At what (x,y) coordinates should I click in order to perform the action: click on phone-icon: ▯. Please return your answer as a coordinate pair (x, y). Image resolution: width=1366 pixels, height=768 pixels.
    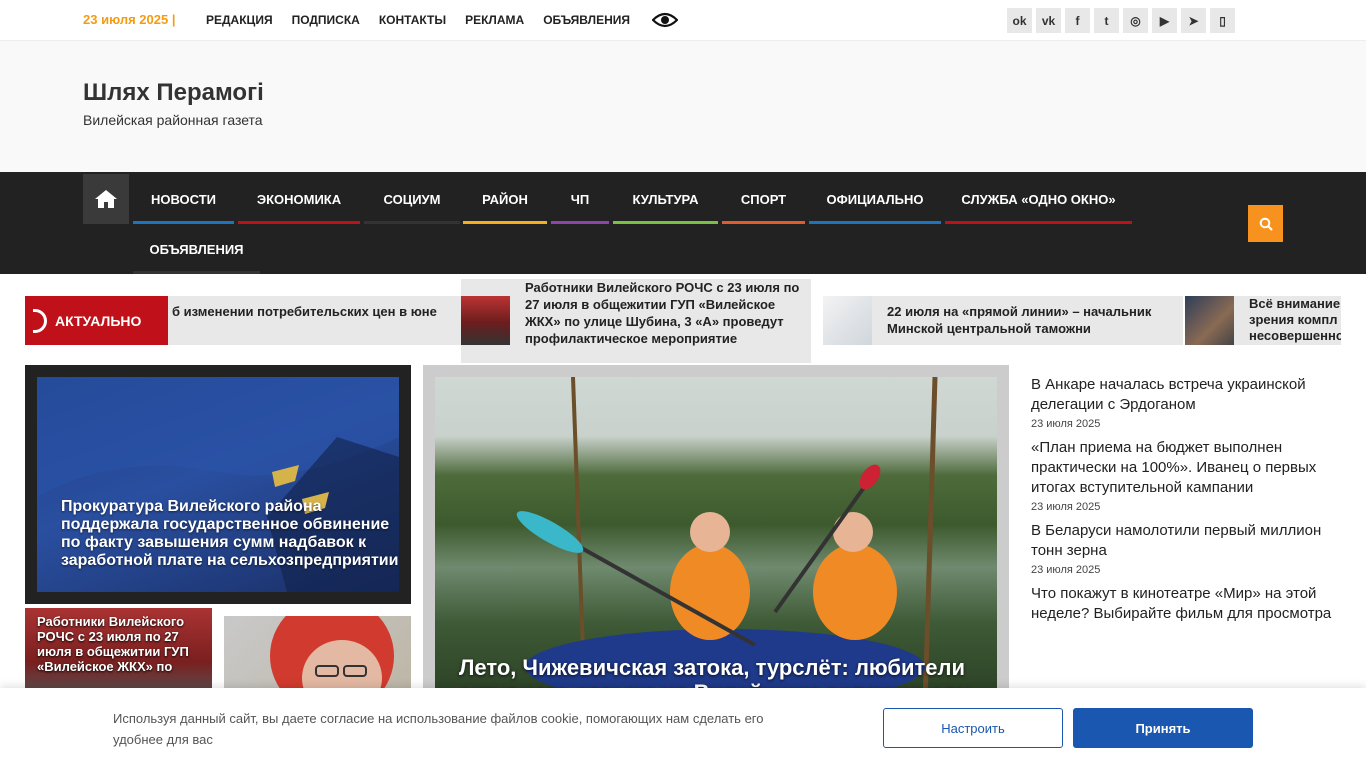
    Looking at the image, I should click on (1222, 20).